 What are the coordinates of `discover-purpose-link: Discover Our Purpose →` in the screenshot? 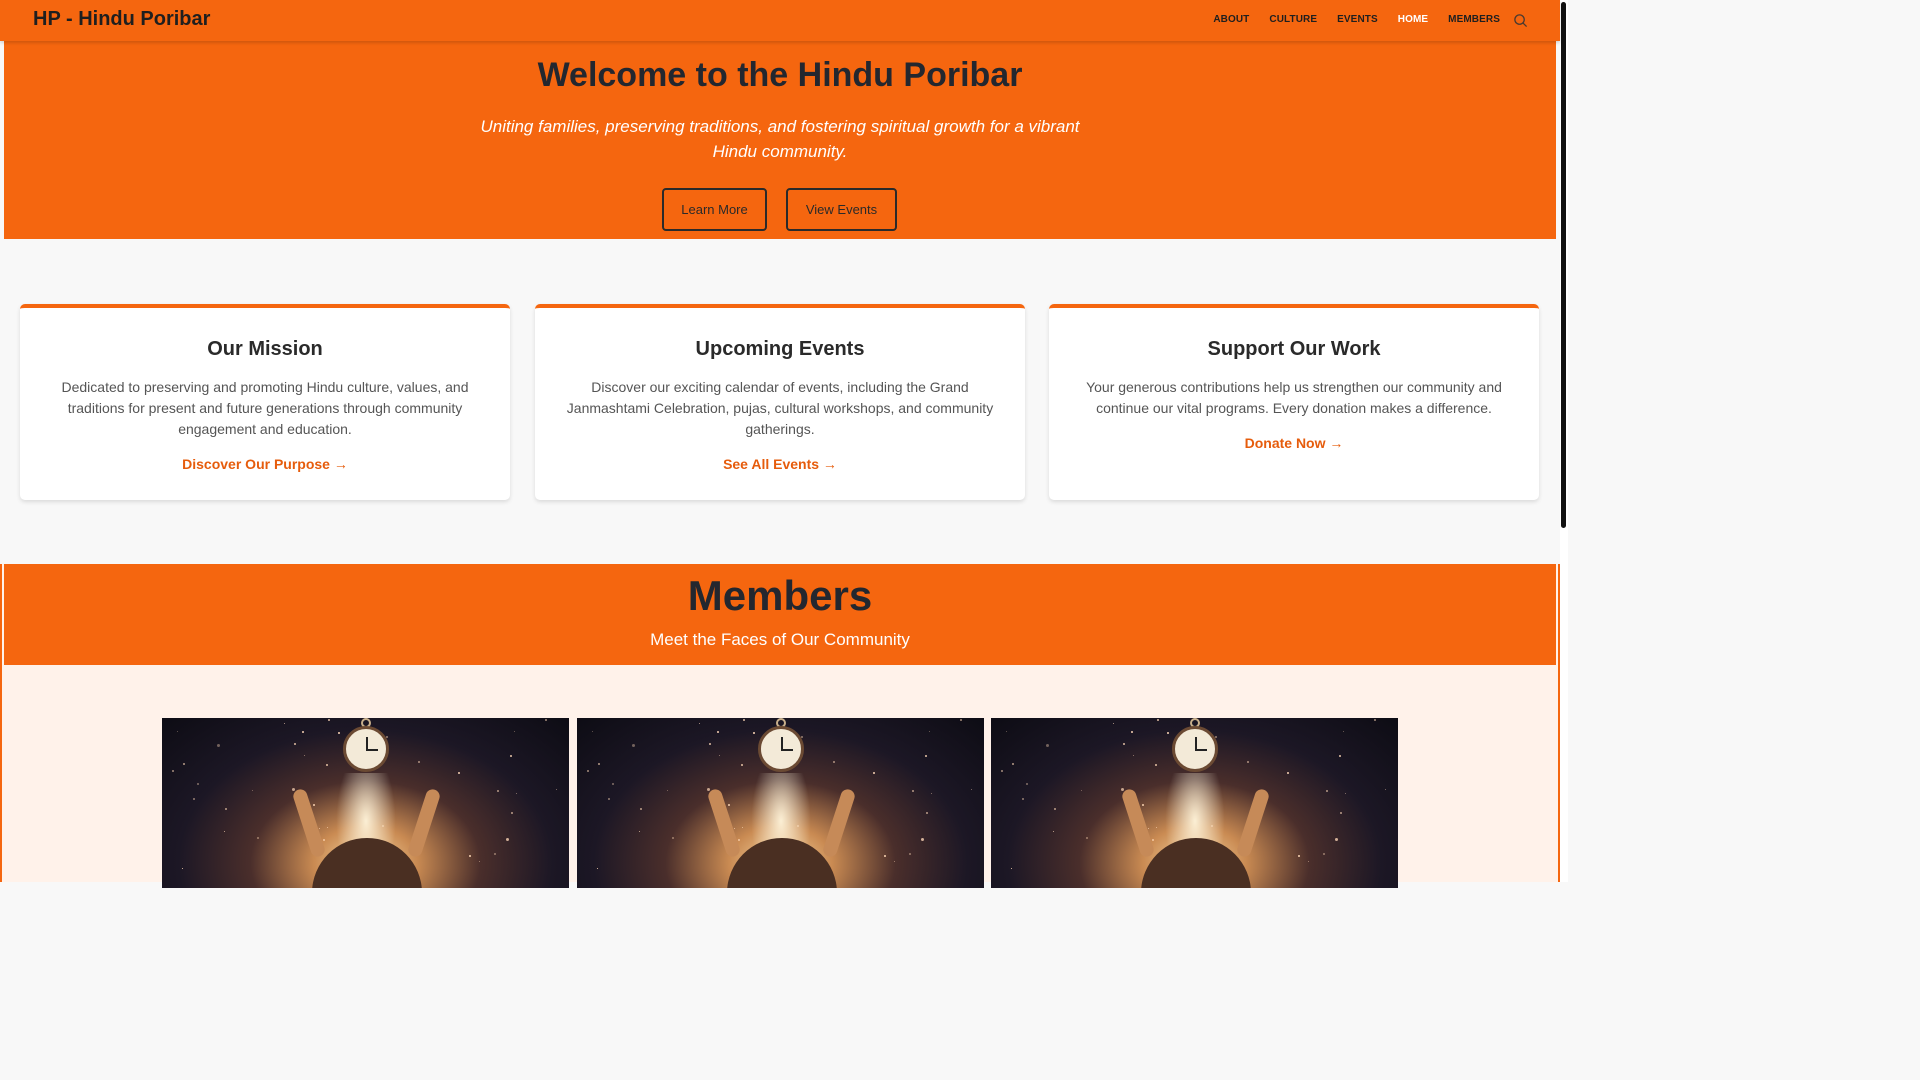 It's located at (265, 464).